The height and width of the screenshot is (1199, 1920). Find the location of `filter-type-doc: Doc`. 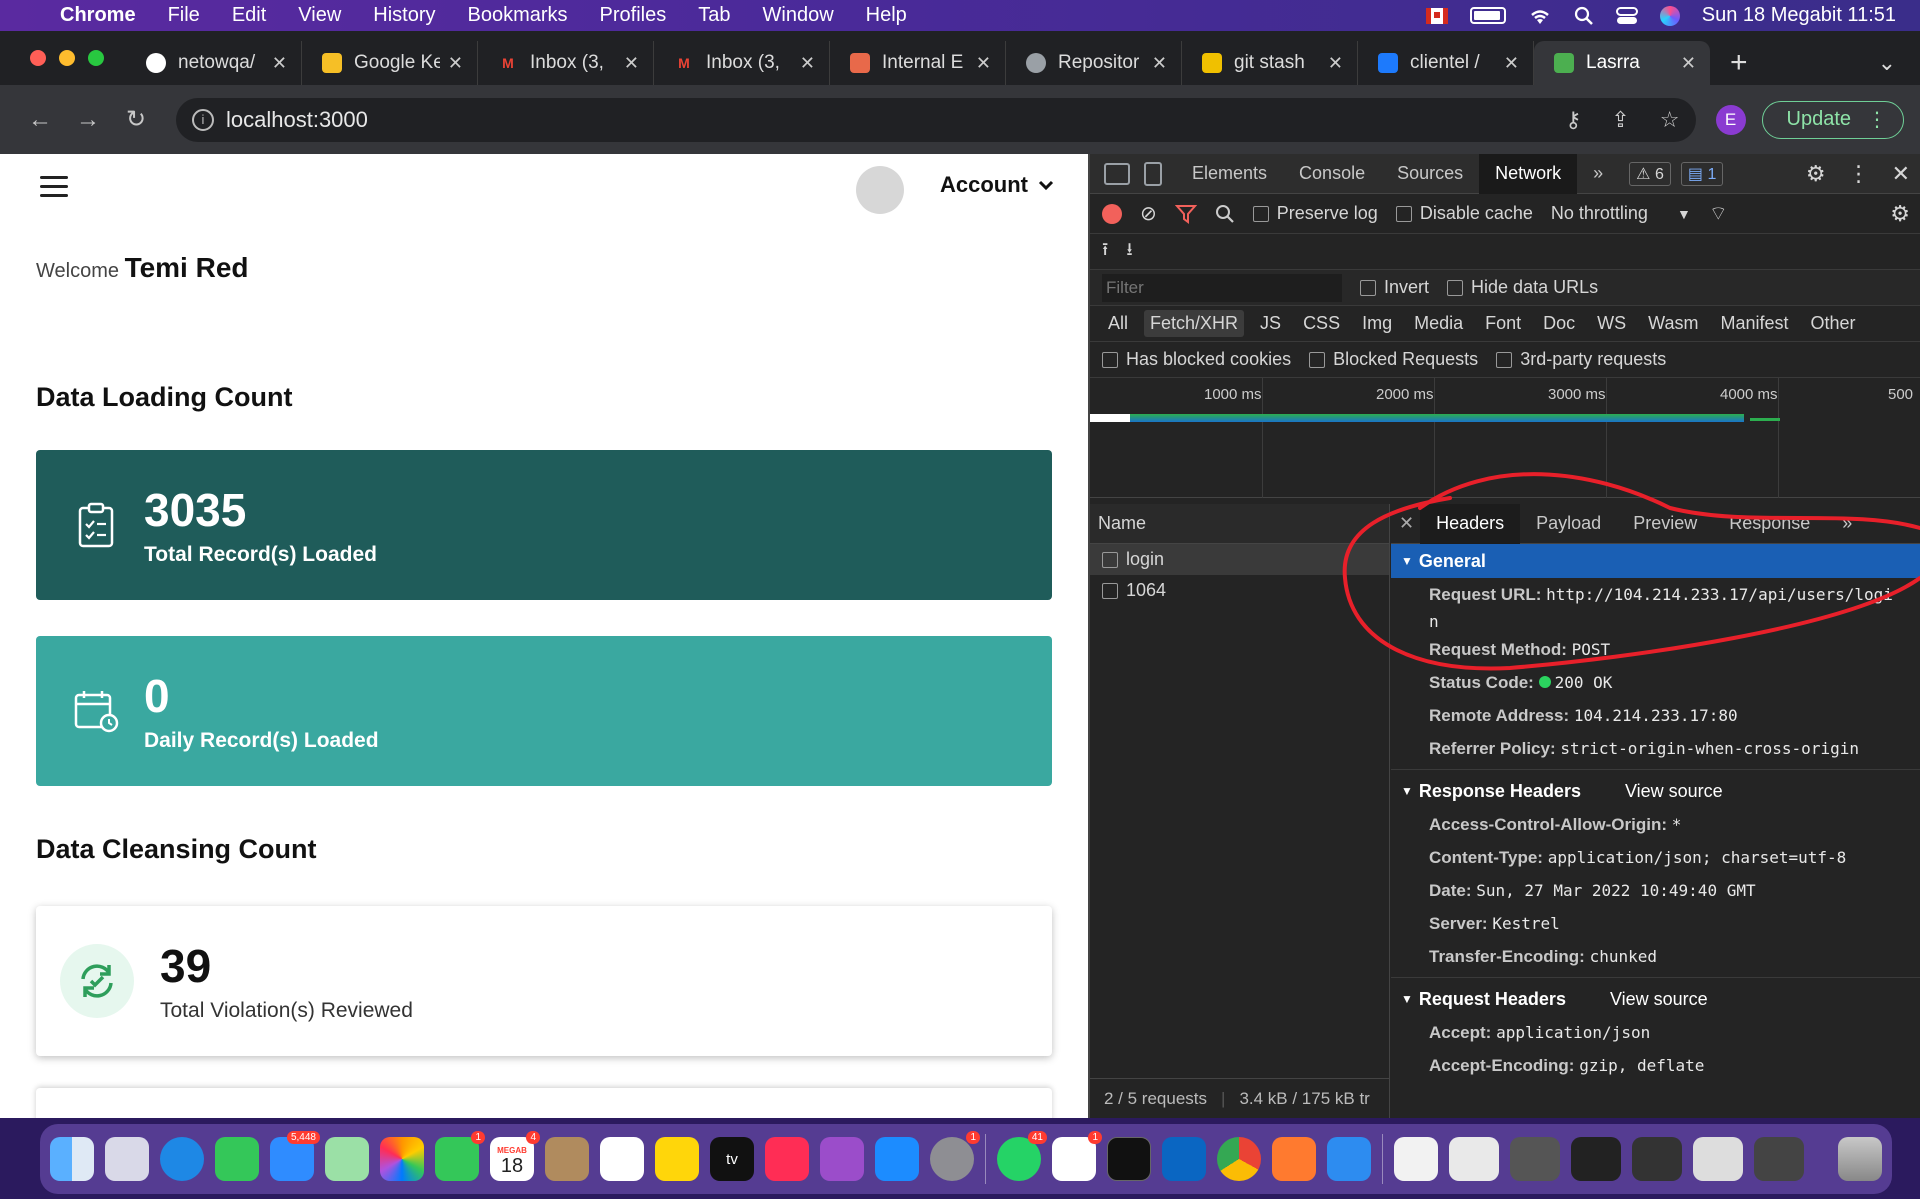

filter-type-doc: Doc is located at coordinates (1559, 323).